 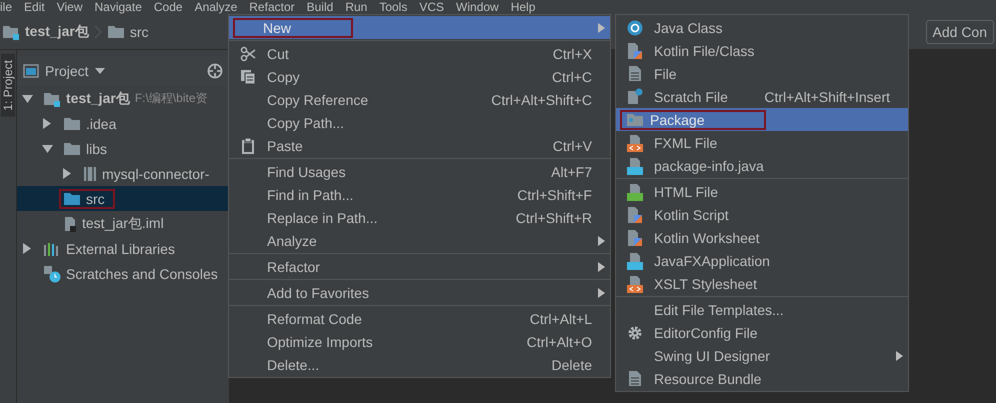 I want to click on html-file-icon, so click(x=635, y=191).